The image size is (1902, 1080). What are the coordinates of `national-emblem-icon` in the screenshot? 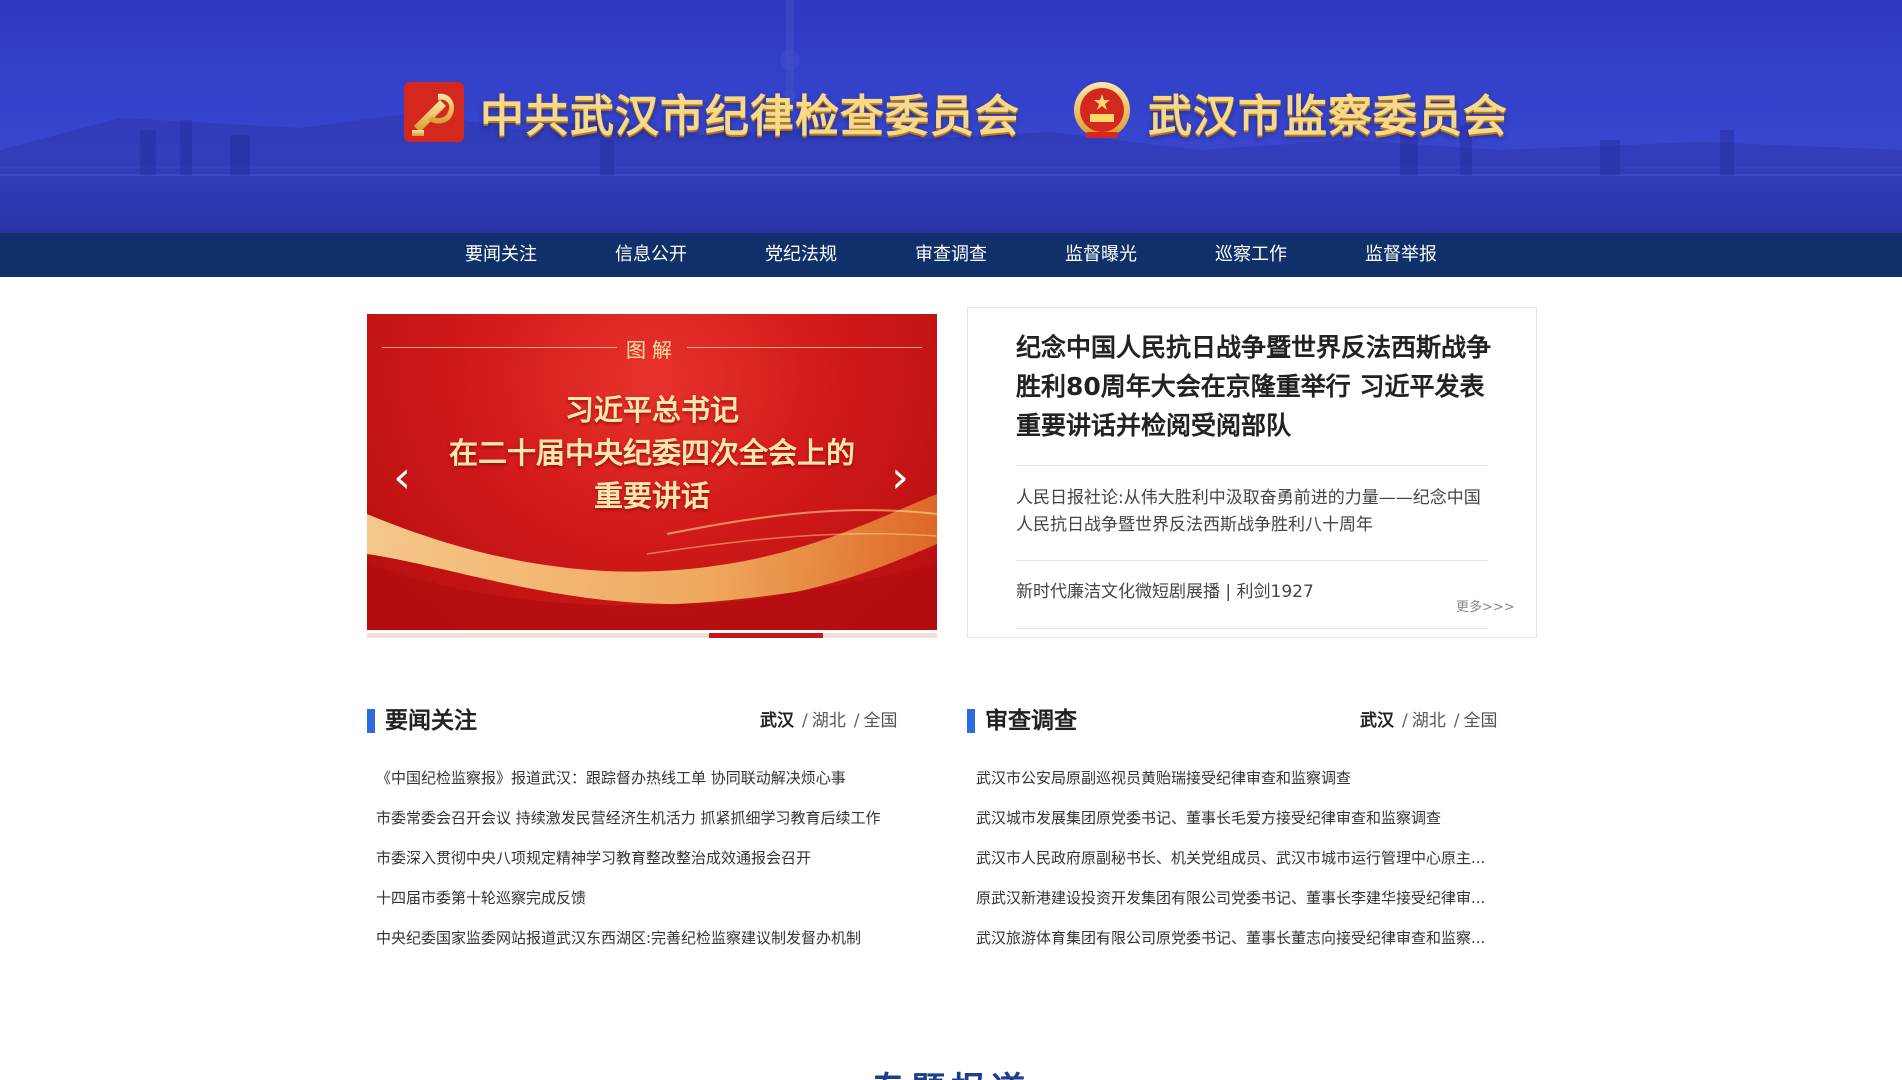 It's located at (1102, 110).